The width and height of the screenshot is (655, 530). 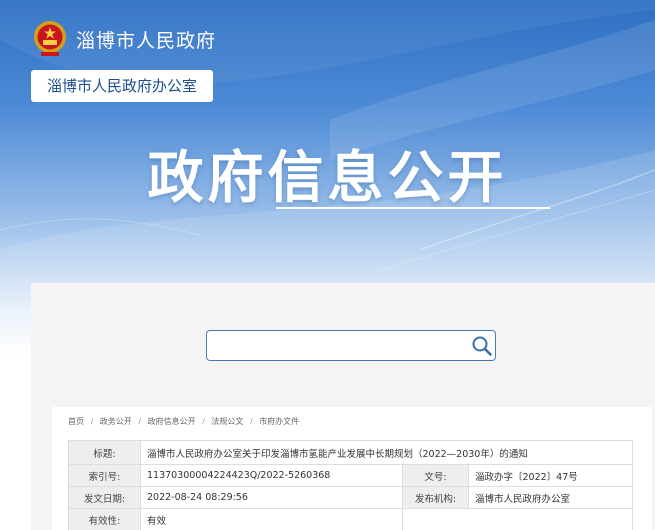 I want to click on page-title: 政府信息公开, so click(x=327, y=178).